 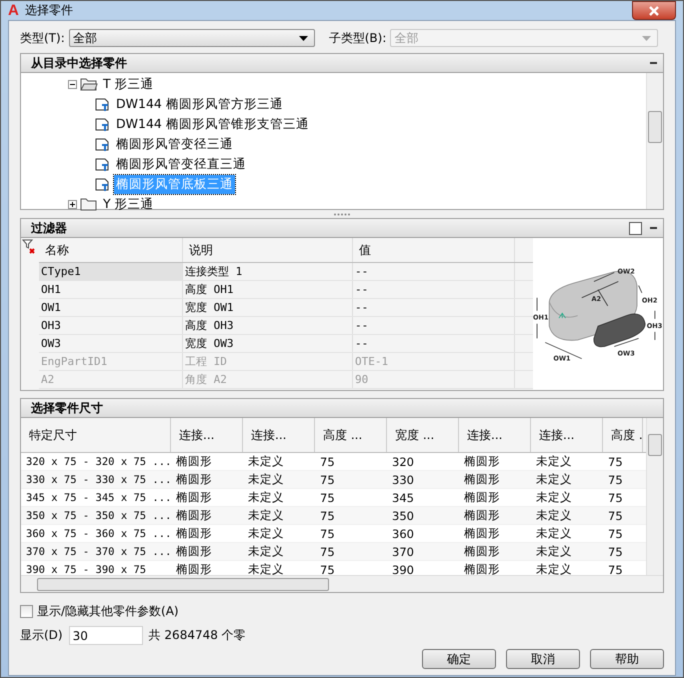 I want to click on column-header: 特定尺寸, so click(x=96, y=435).